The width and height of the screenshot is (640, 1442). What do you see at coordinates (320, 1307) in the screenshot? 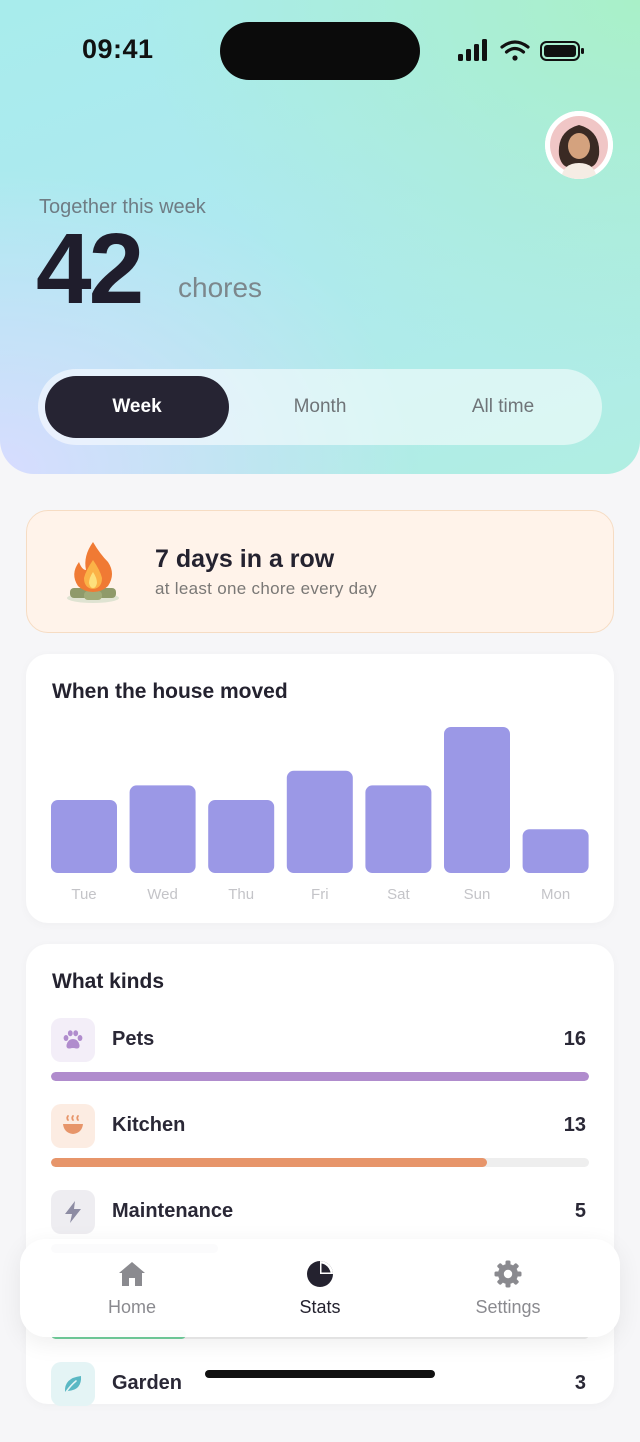
I see `nav-label: Stats` at bounding box center [320, 1307].